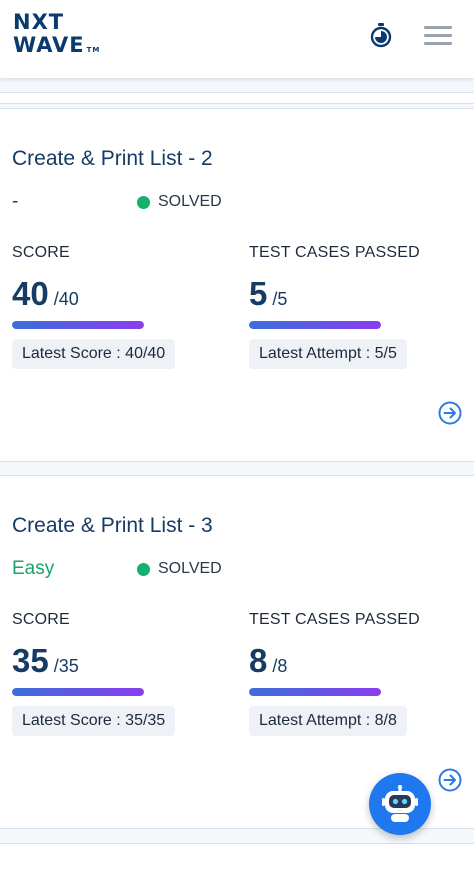  Describe the element at coordinates (112, 526) in the screenshot. I see `problem-title: Create & Print List - 3` at that location.